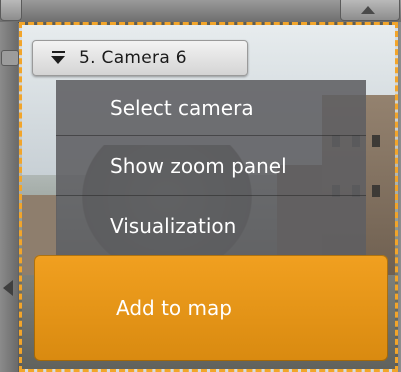  I want to click on menu-item-show-zoom-panel: Show zoom panel, so click(211, 166).